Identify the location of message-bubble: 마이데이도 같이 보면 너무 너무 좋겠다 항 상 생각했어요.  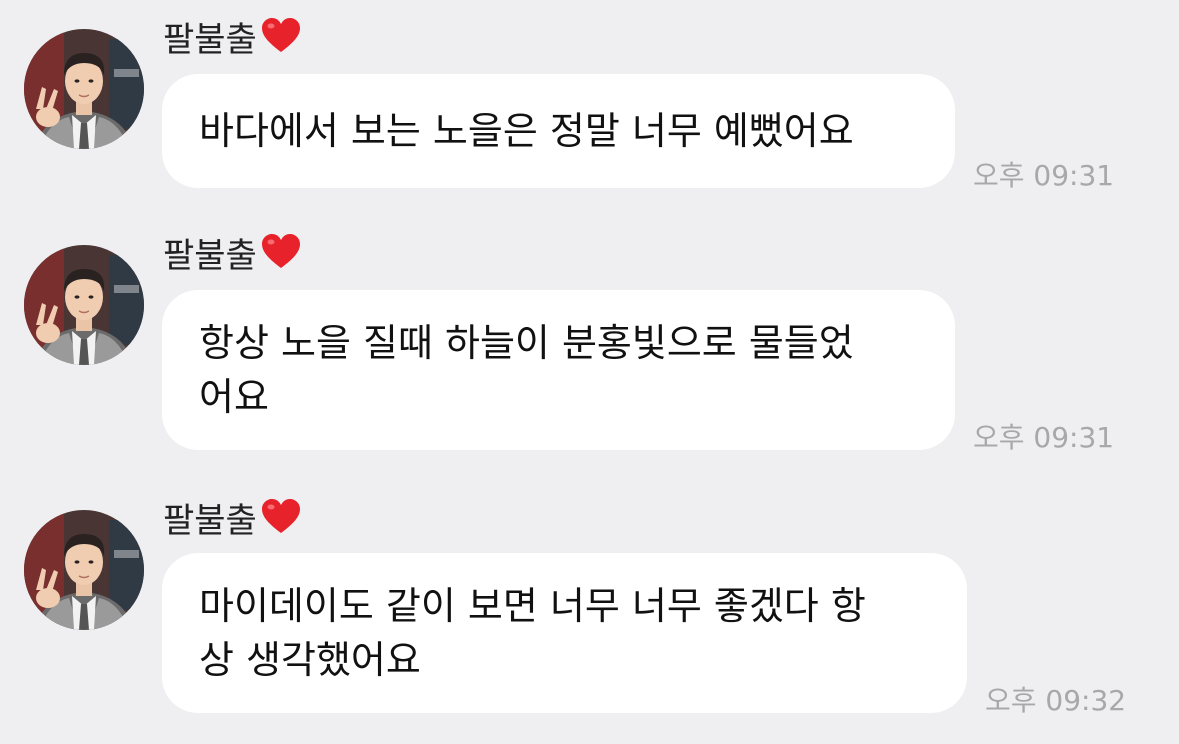
(564, 633).